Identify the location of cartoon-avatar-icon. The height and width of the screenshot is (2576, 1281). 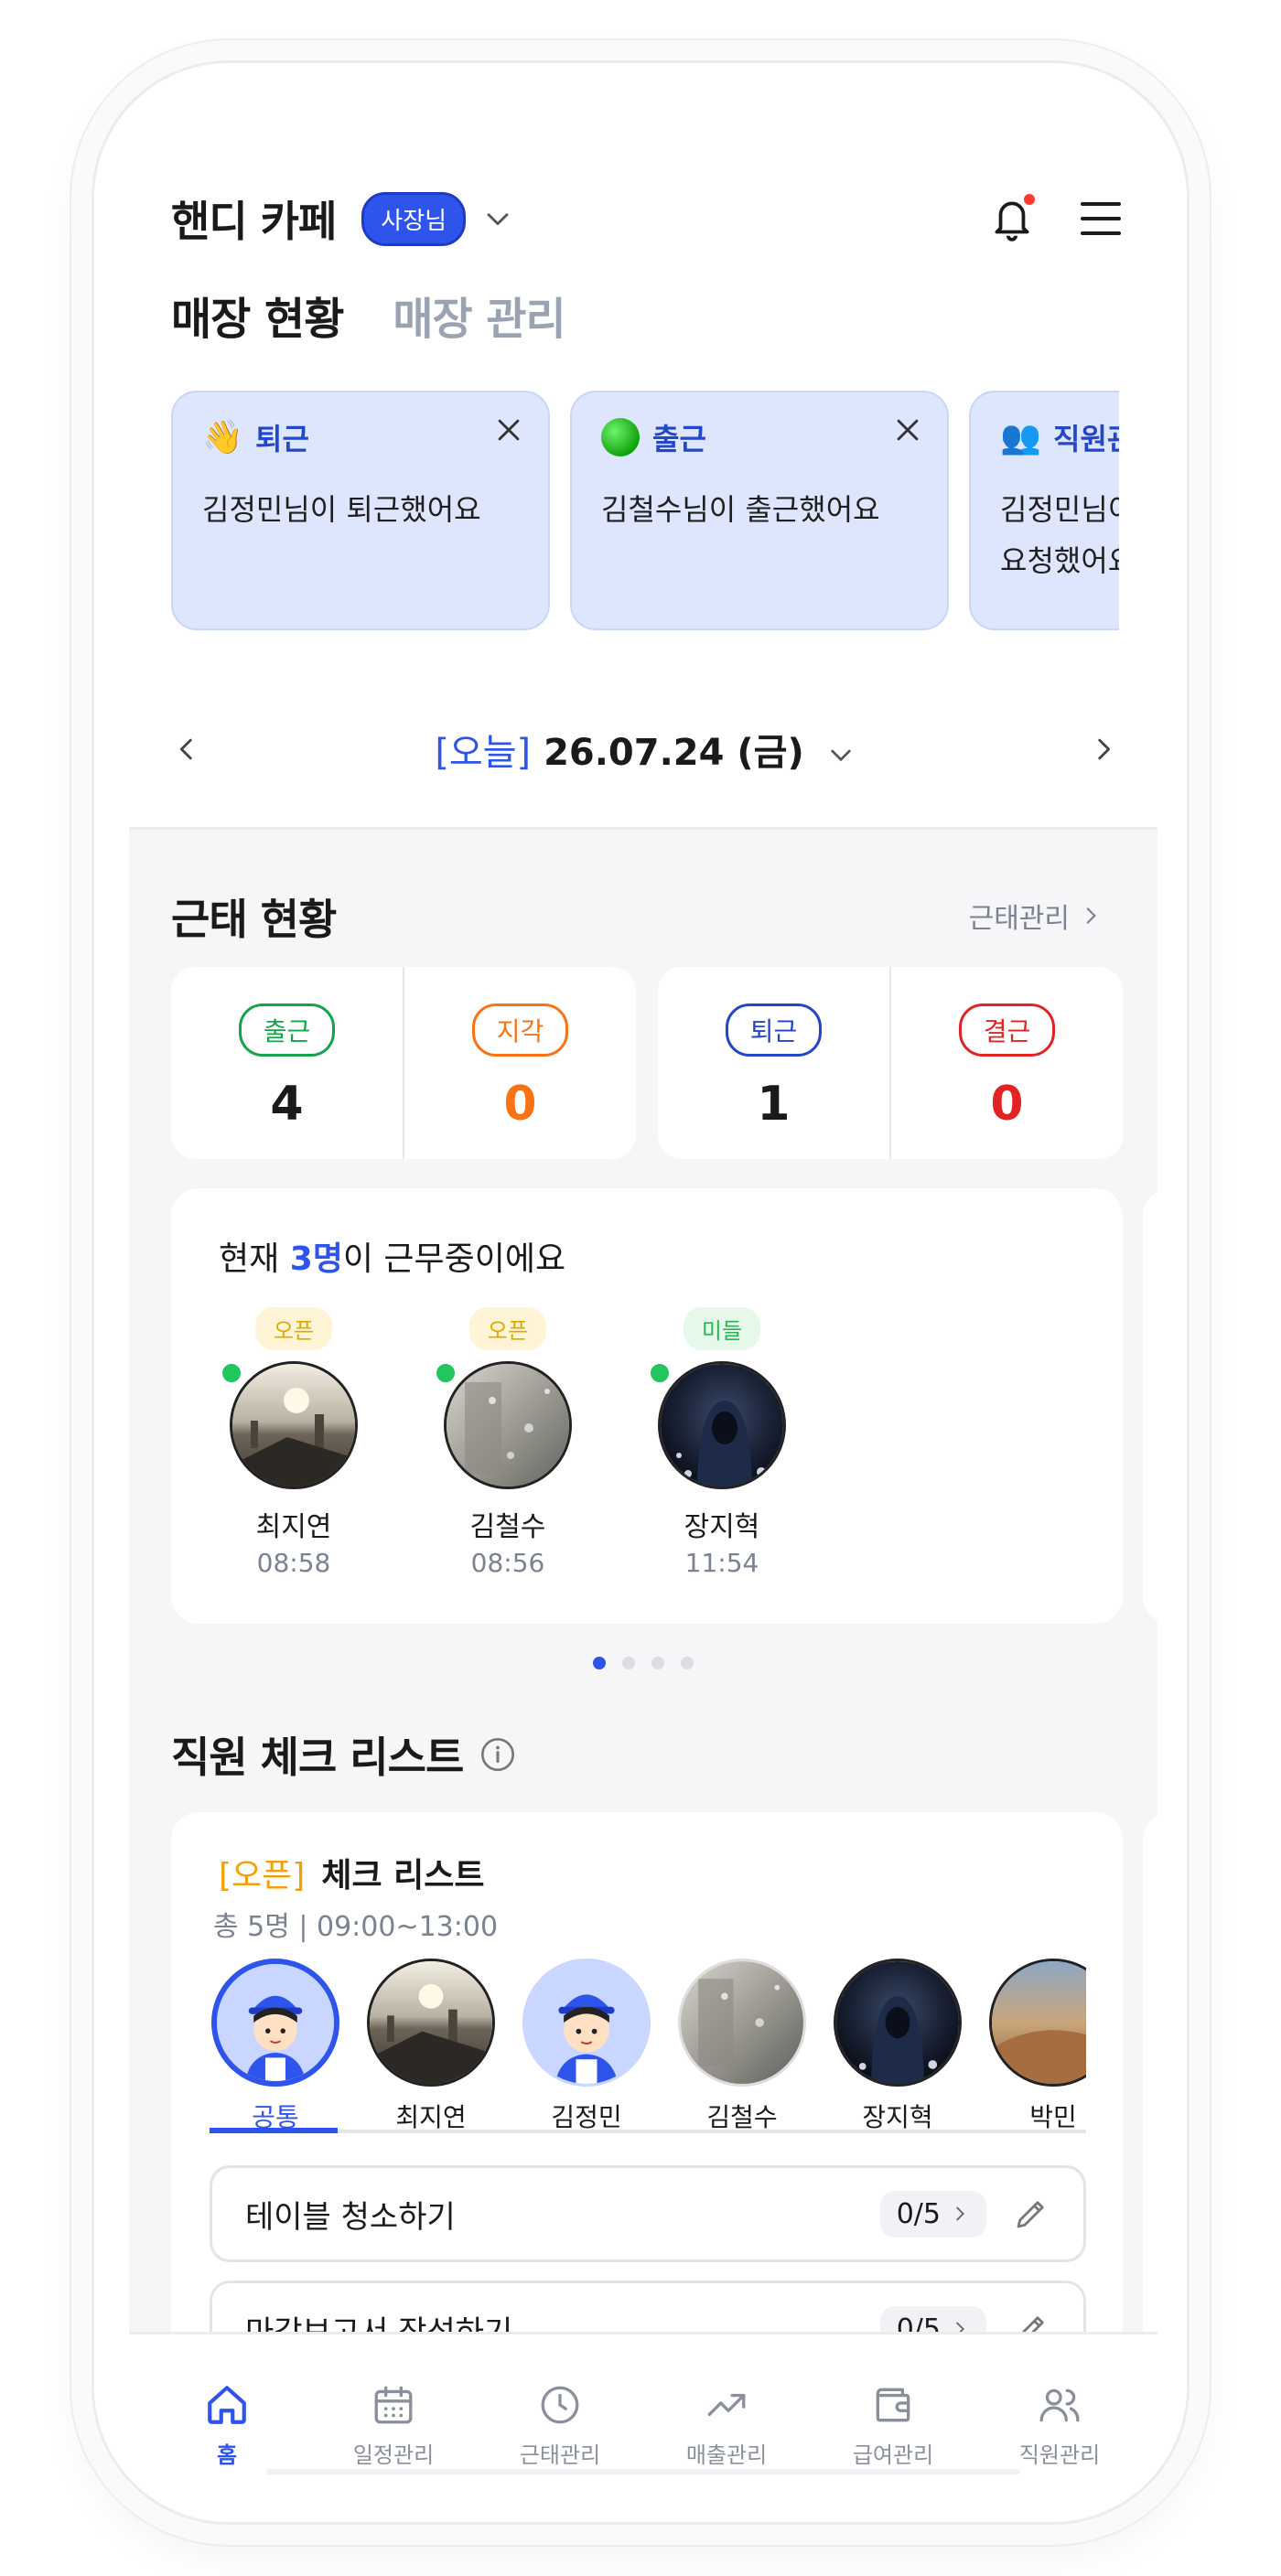
(587, 2023).